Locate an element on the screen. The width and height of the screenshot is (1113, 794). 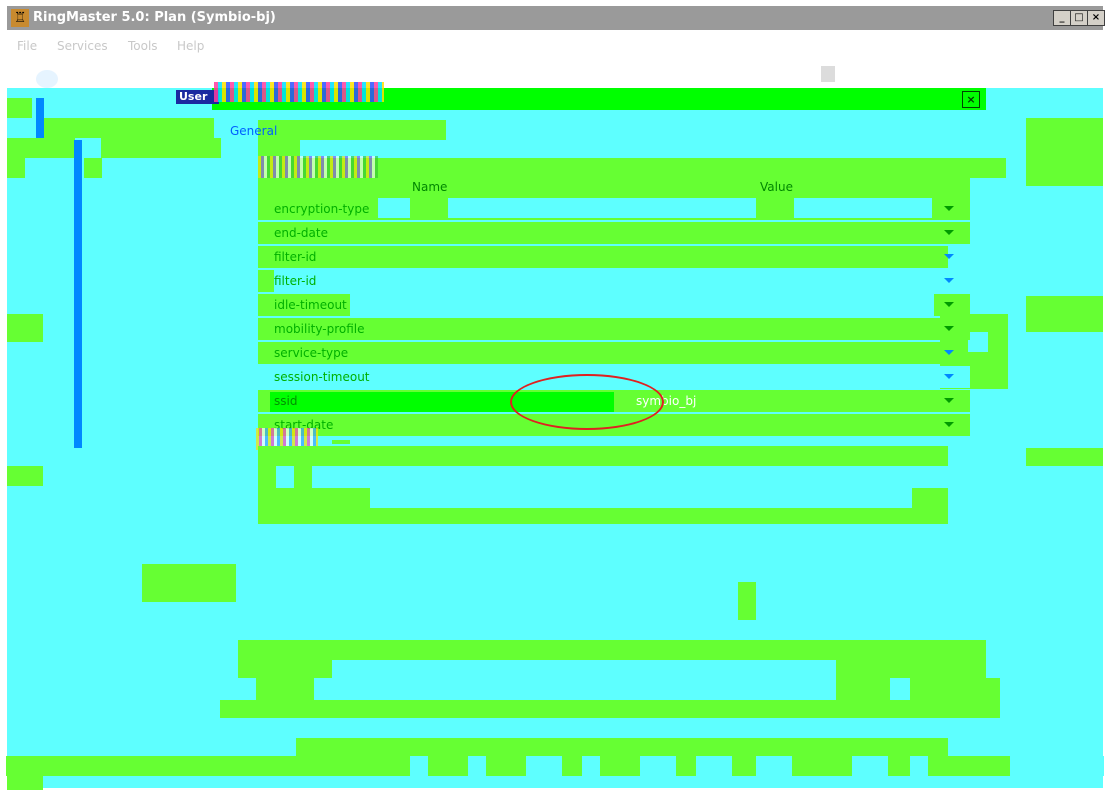
value-field is located at coordinates (863, 208).